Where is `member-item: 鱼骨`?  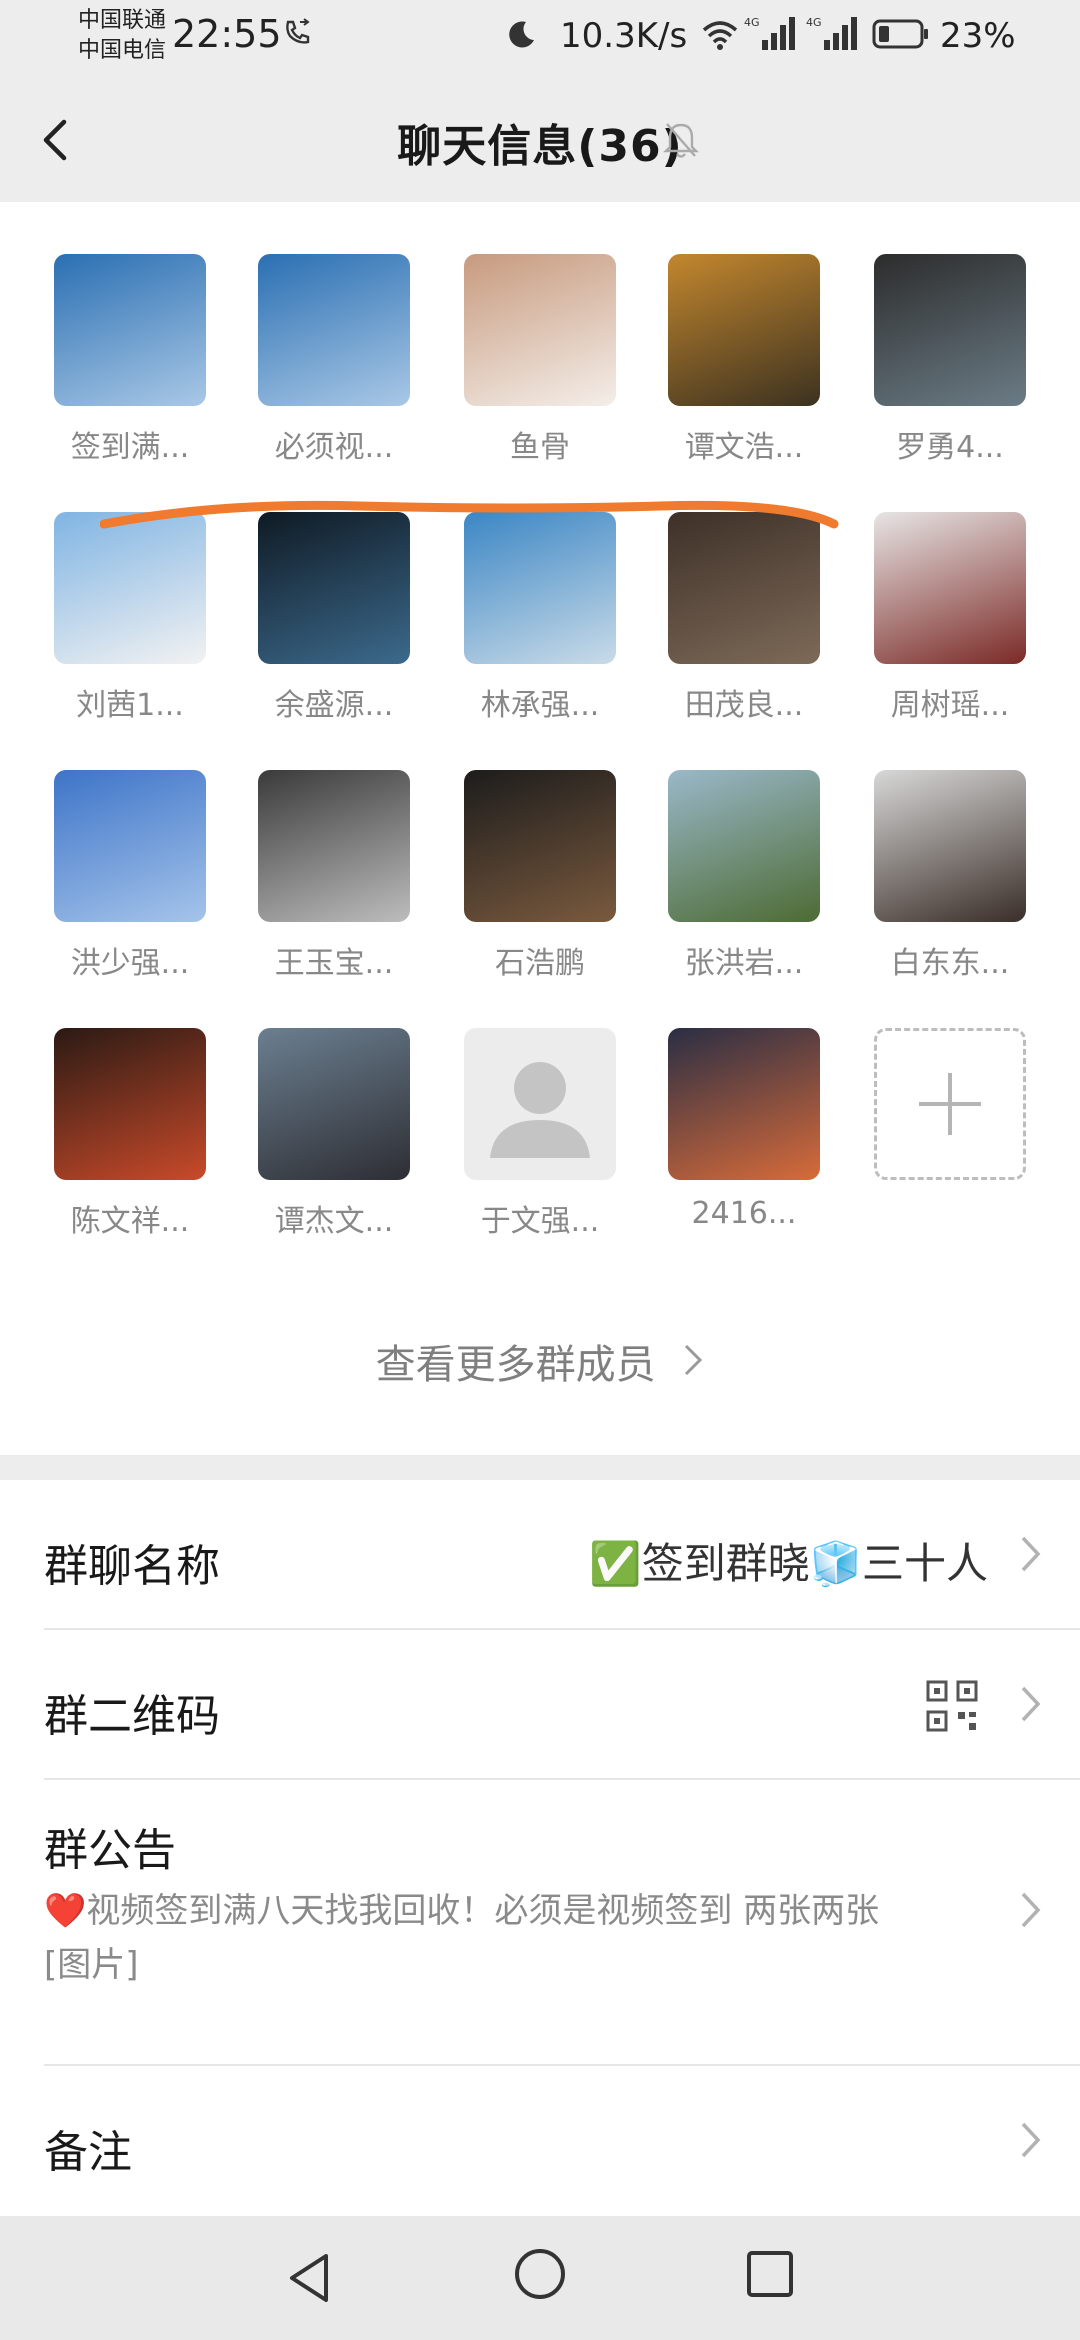 member-item: 鱼骨 is located at coordinates (516, 333).